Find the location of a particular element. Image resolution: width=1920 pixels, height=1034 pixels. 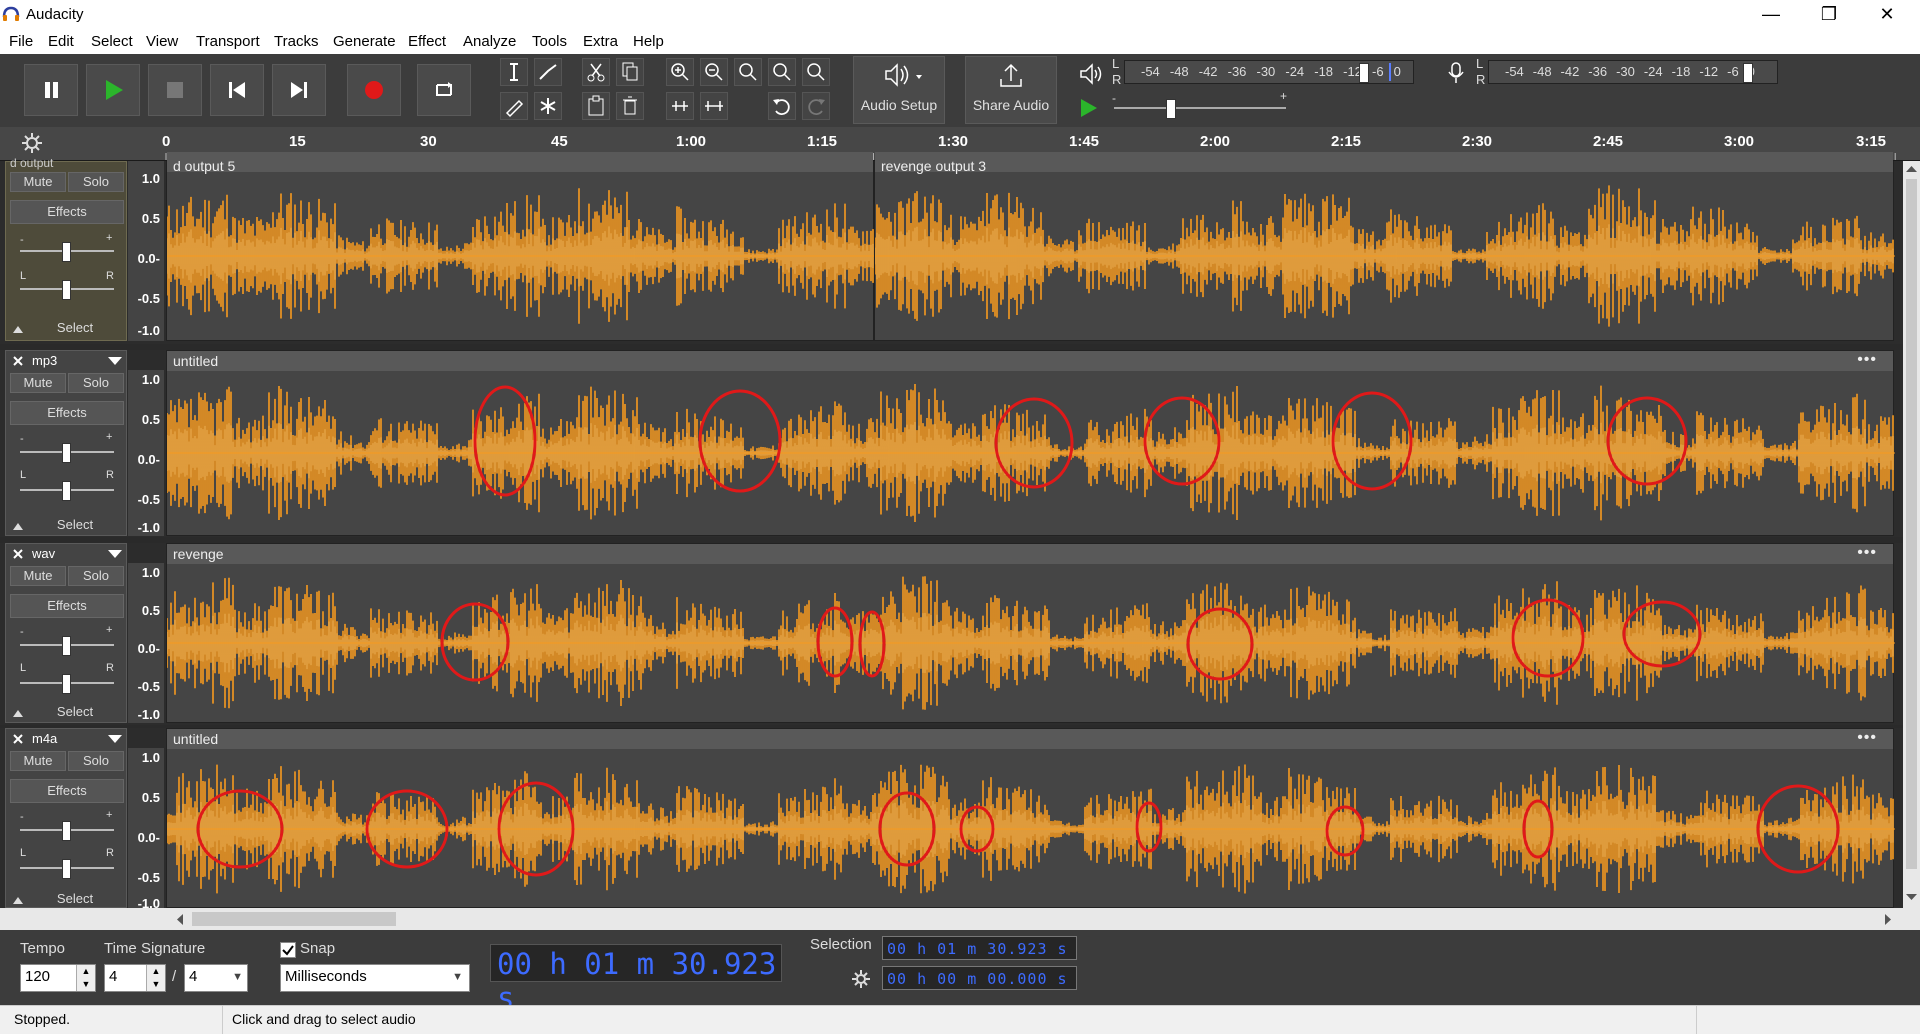

menu-analyze: Analyze is located at coordinates (489, 41).